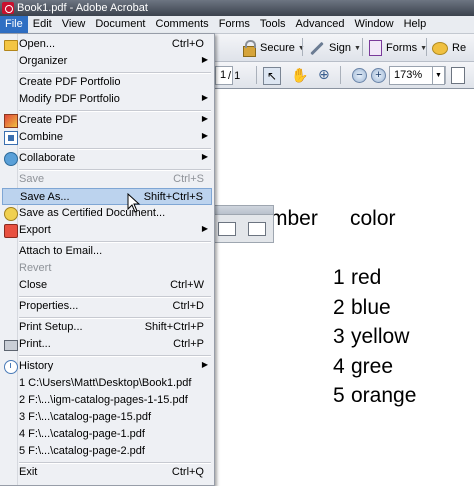 The image size is (474, 486). Describe the element at coordinates (182, 24) in the screenshot. I see `menu-comments: Comments` at that location.